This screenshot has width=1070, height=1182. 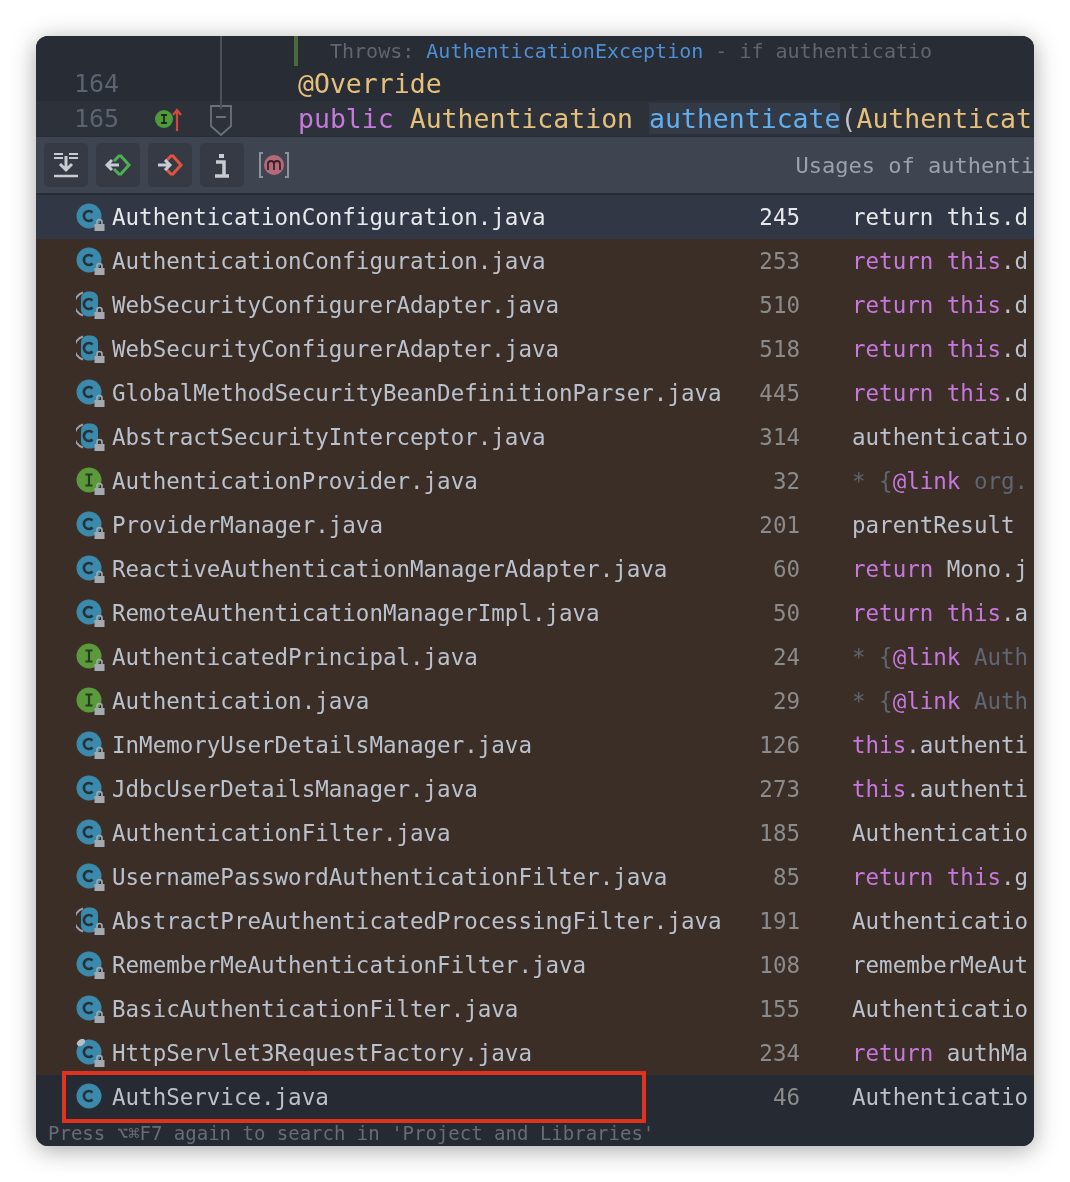 I want to click on file-name: ProviderManager.java, so click(x=248, y=525).